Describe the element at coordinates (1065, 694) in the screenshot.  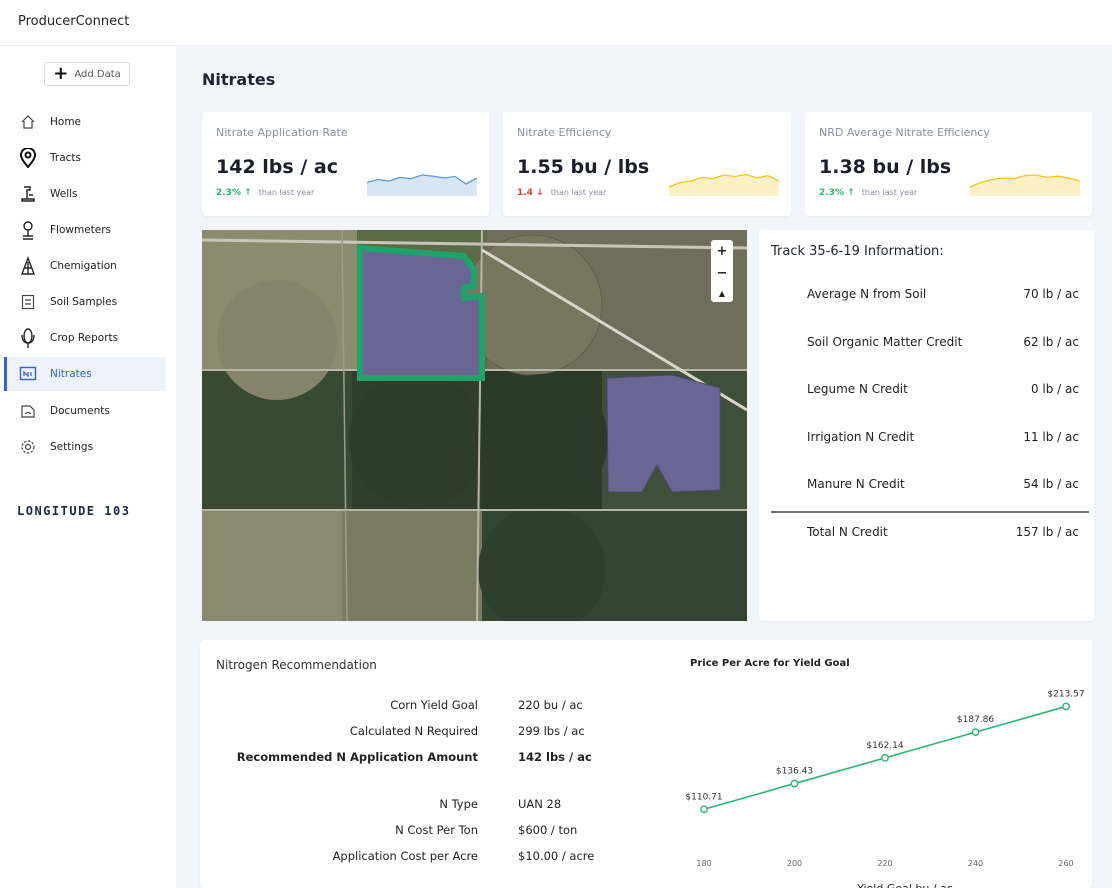
I see `data-label: $213.57` at that location.